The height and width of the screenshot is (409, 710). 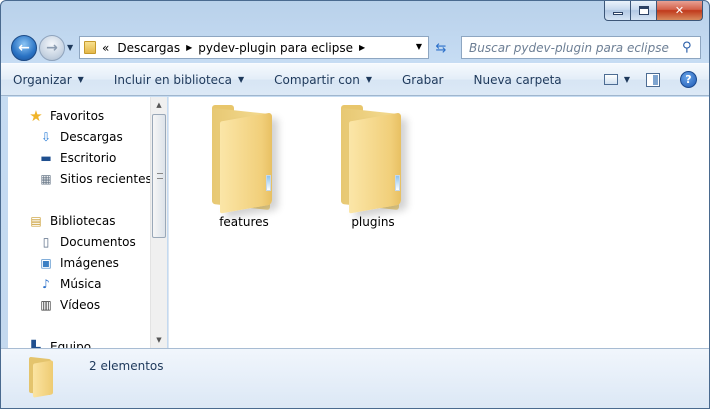 What do you see at coordinates (617, 13) in the screenshot?
I see `minimize-icon` at bounding box center [617, 13].